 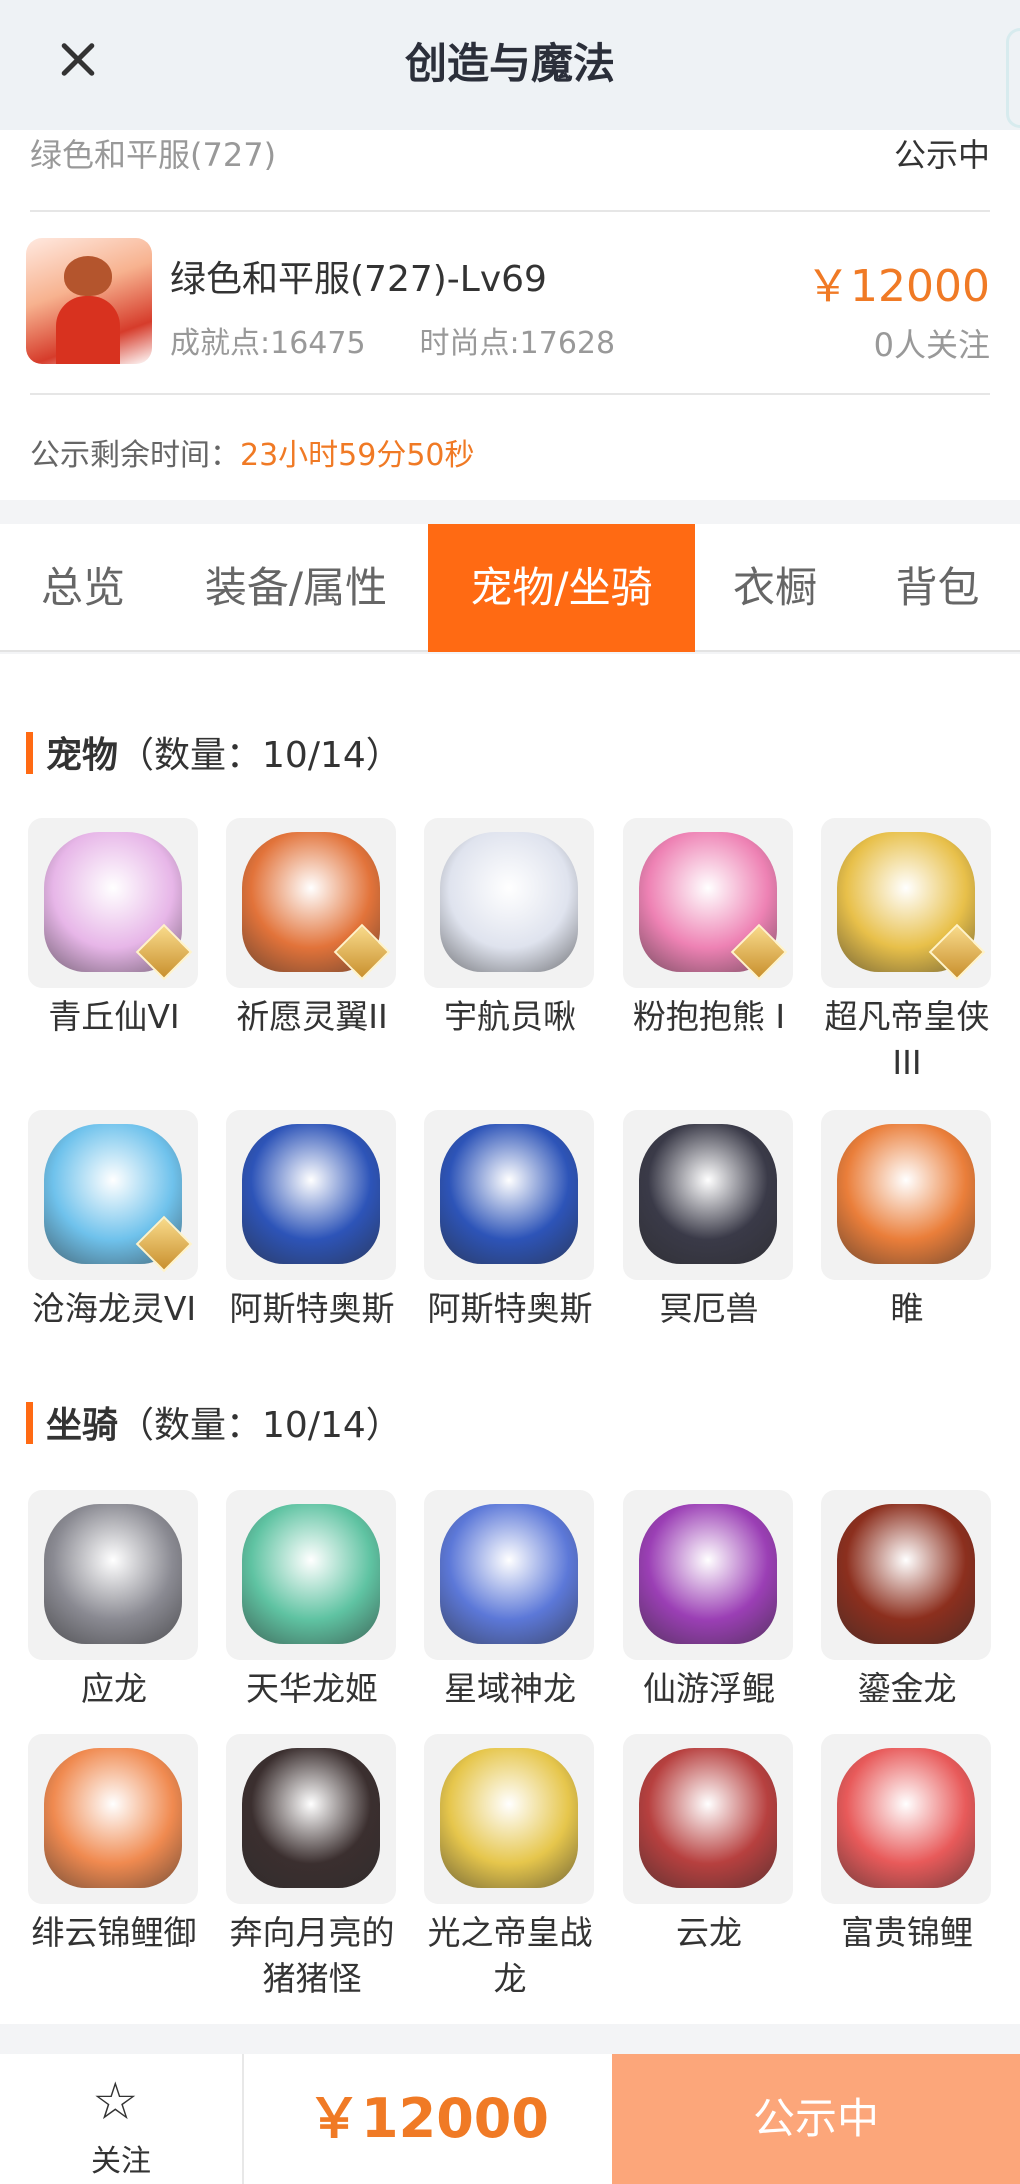 I want to click on item-cell: 应龙, so click(x=114, y=1601).